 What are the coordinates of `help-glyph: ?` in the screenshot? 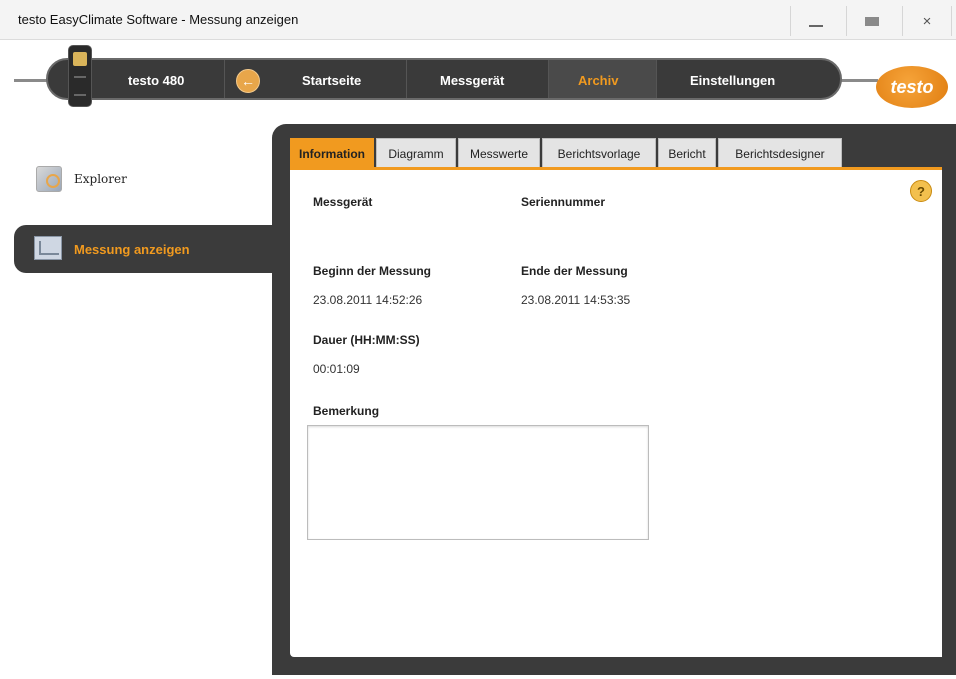 It's located at (921, 191).